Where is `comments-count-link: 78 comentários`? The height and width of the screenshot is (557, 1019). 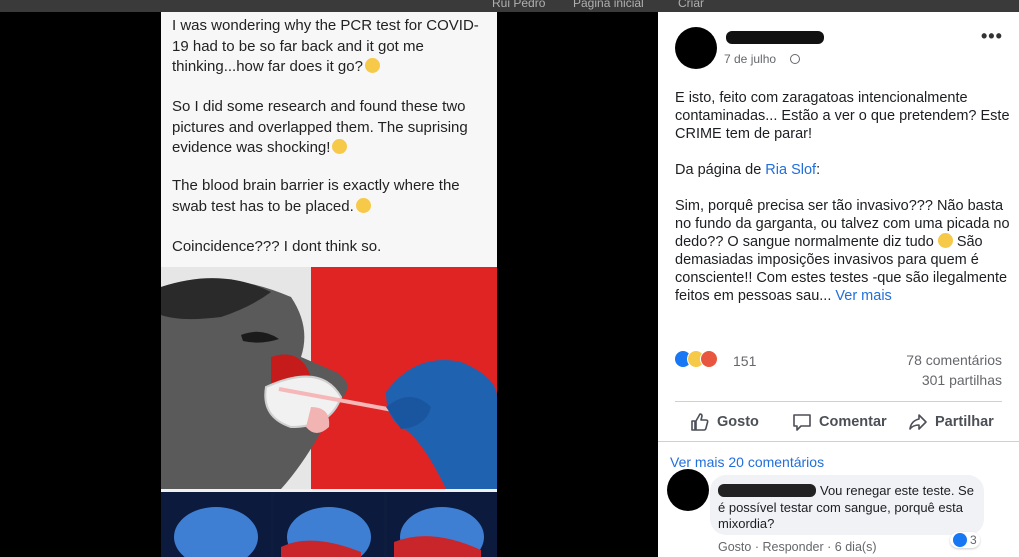 comments-count-link: 78 comentários is located at coordinates (954, 360).